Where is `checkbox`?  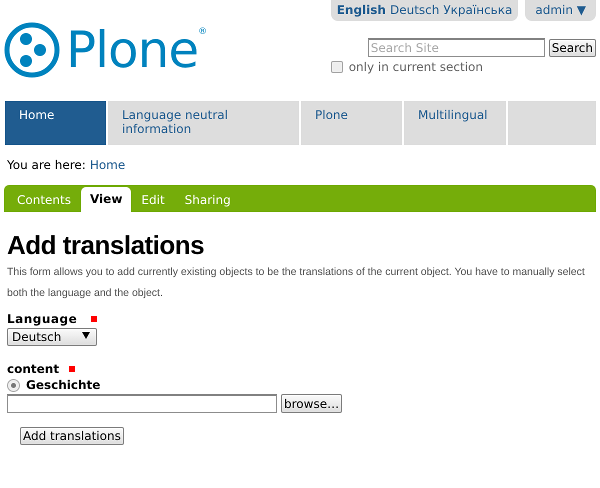
checkbox is located at coordinates (336, 67).